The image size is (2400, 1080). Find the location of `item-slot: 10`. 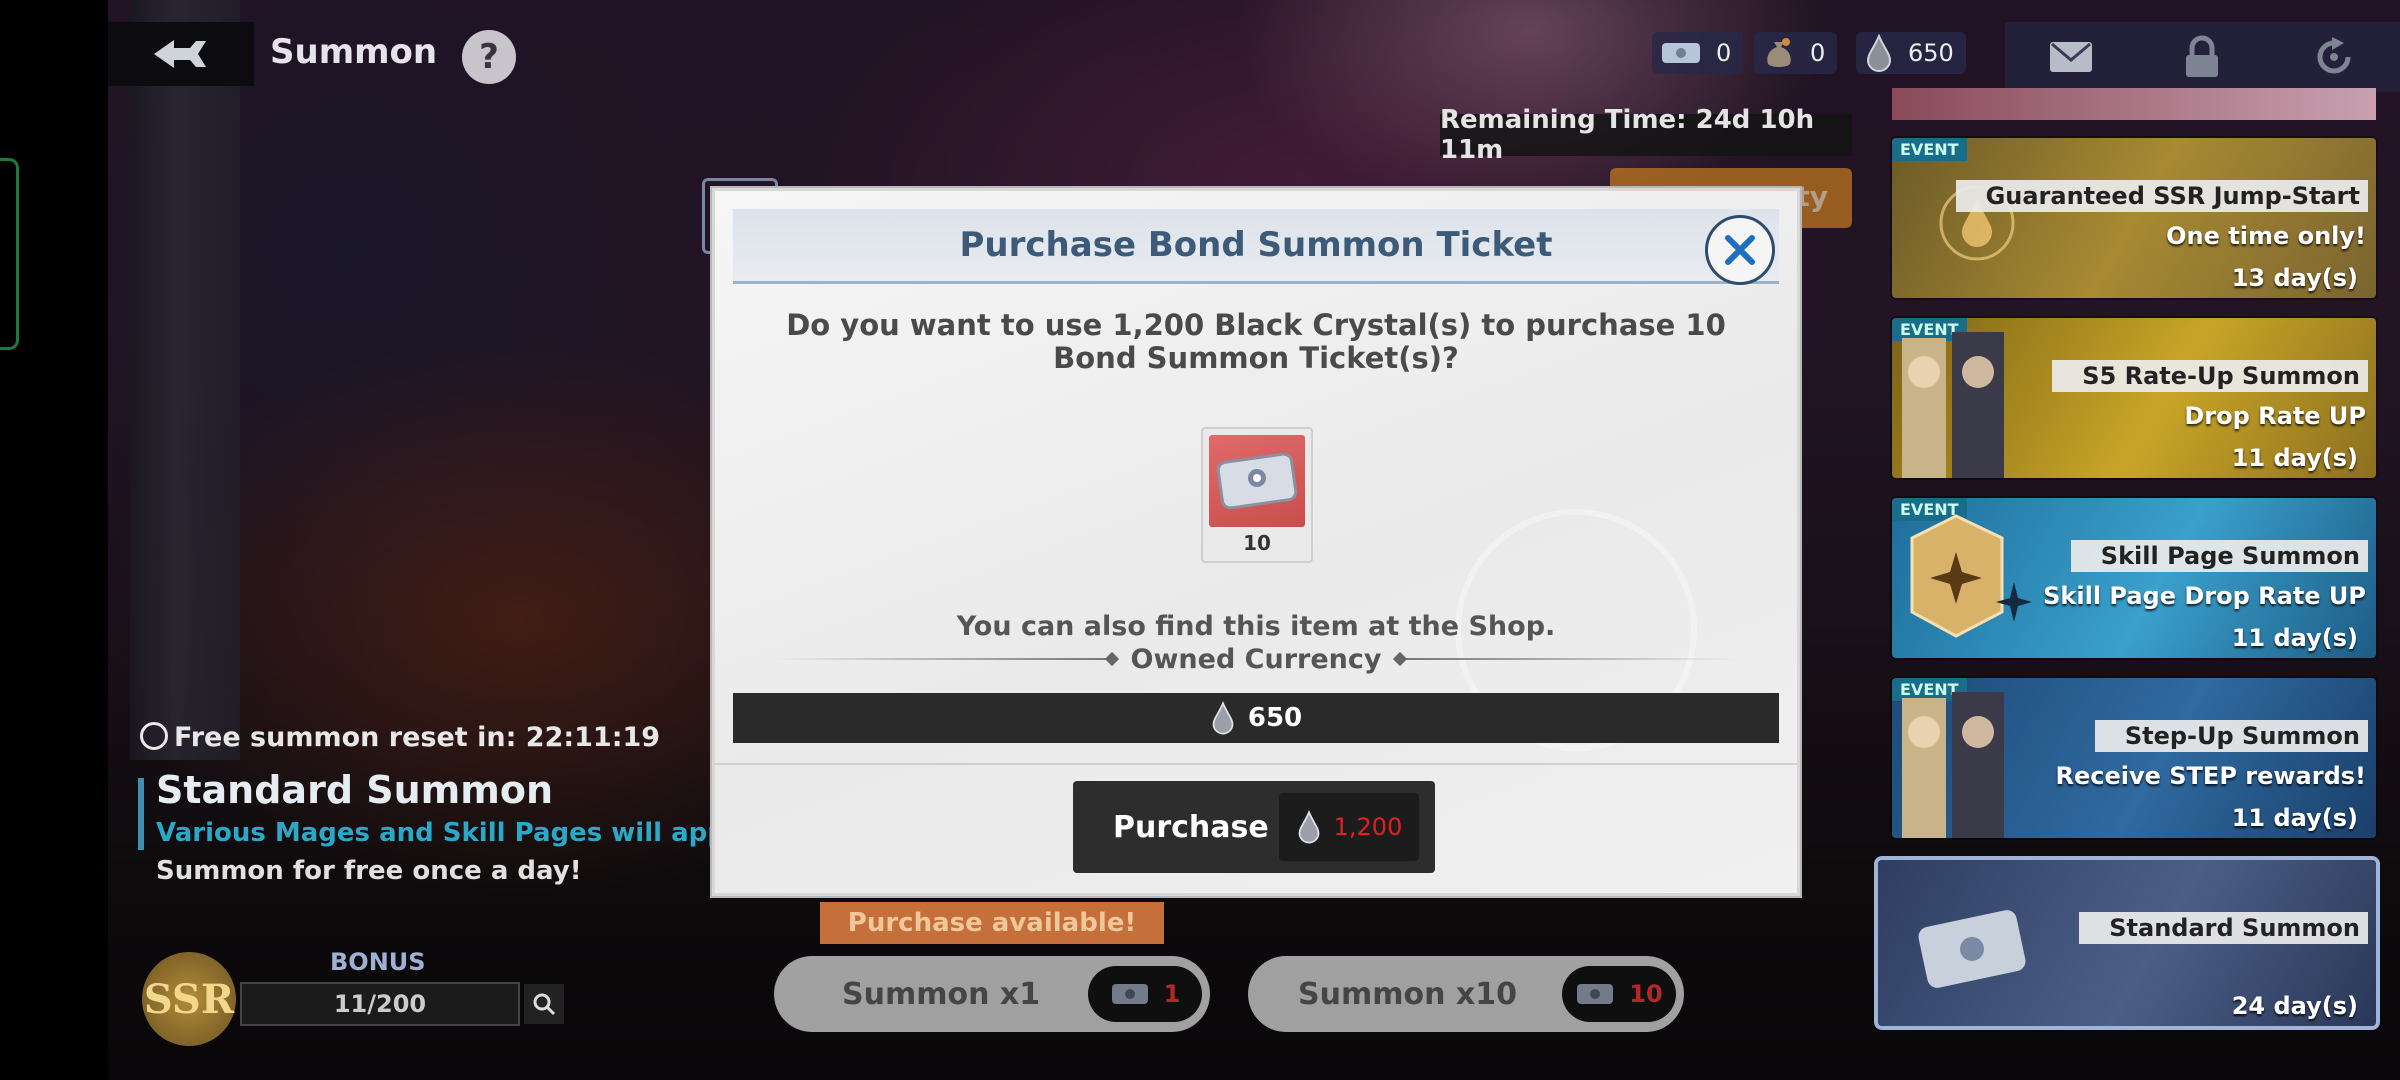

item-slot: 10 is located at coordinates (1257, 495).